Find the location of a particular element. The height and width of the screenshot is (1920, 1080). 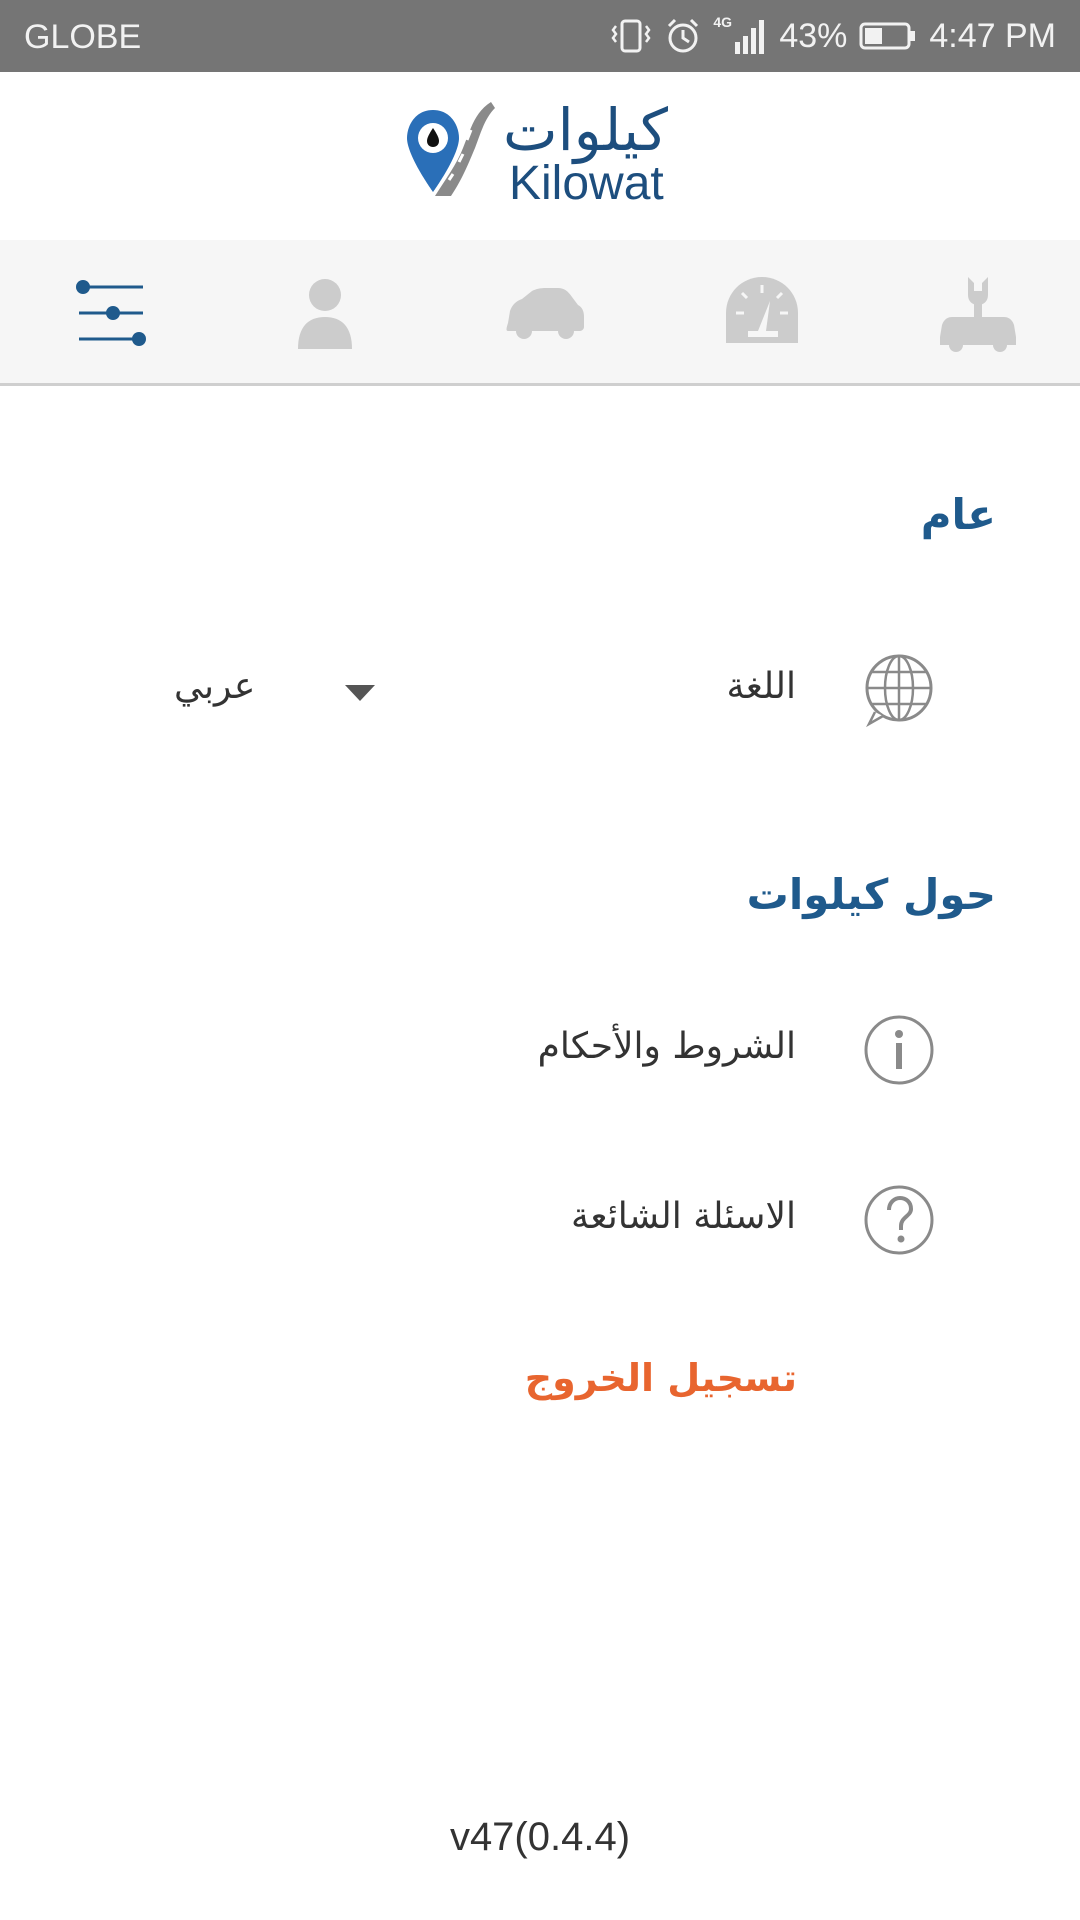

globe-icon is located at coordinates (899, 691).